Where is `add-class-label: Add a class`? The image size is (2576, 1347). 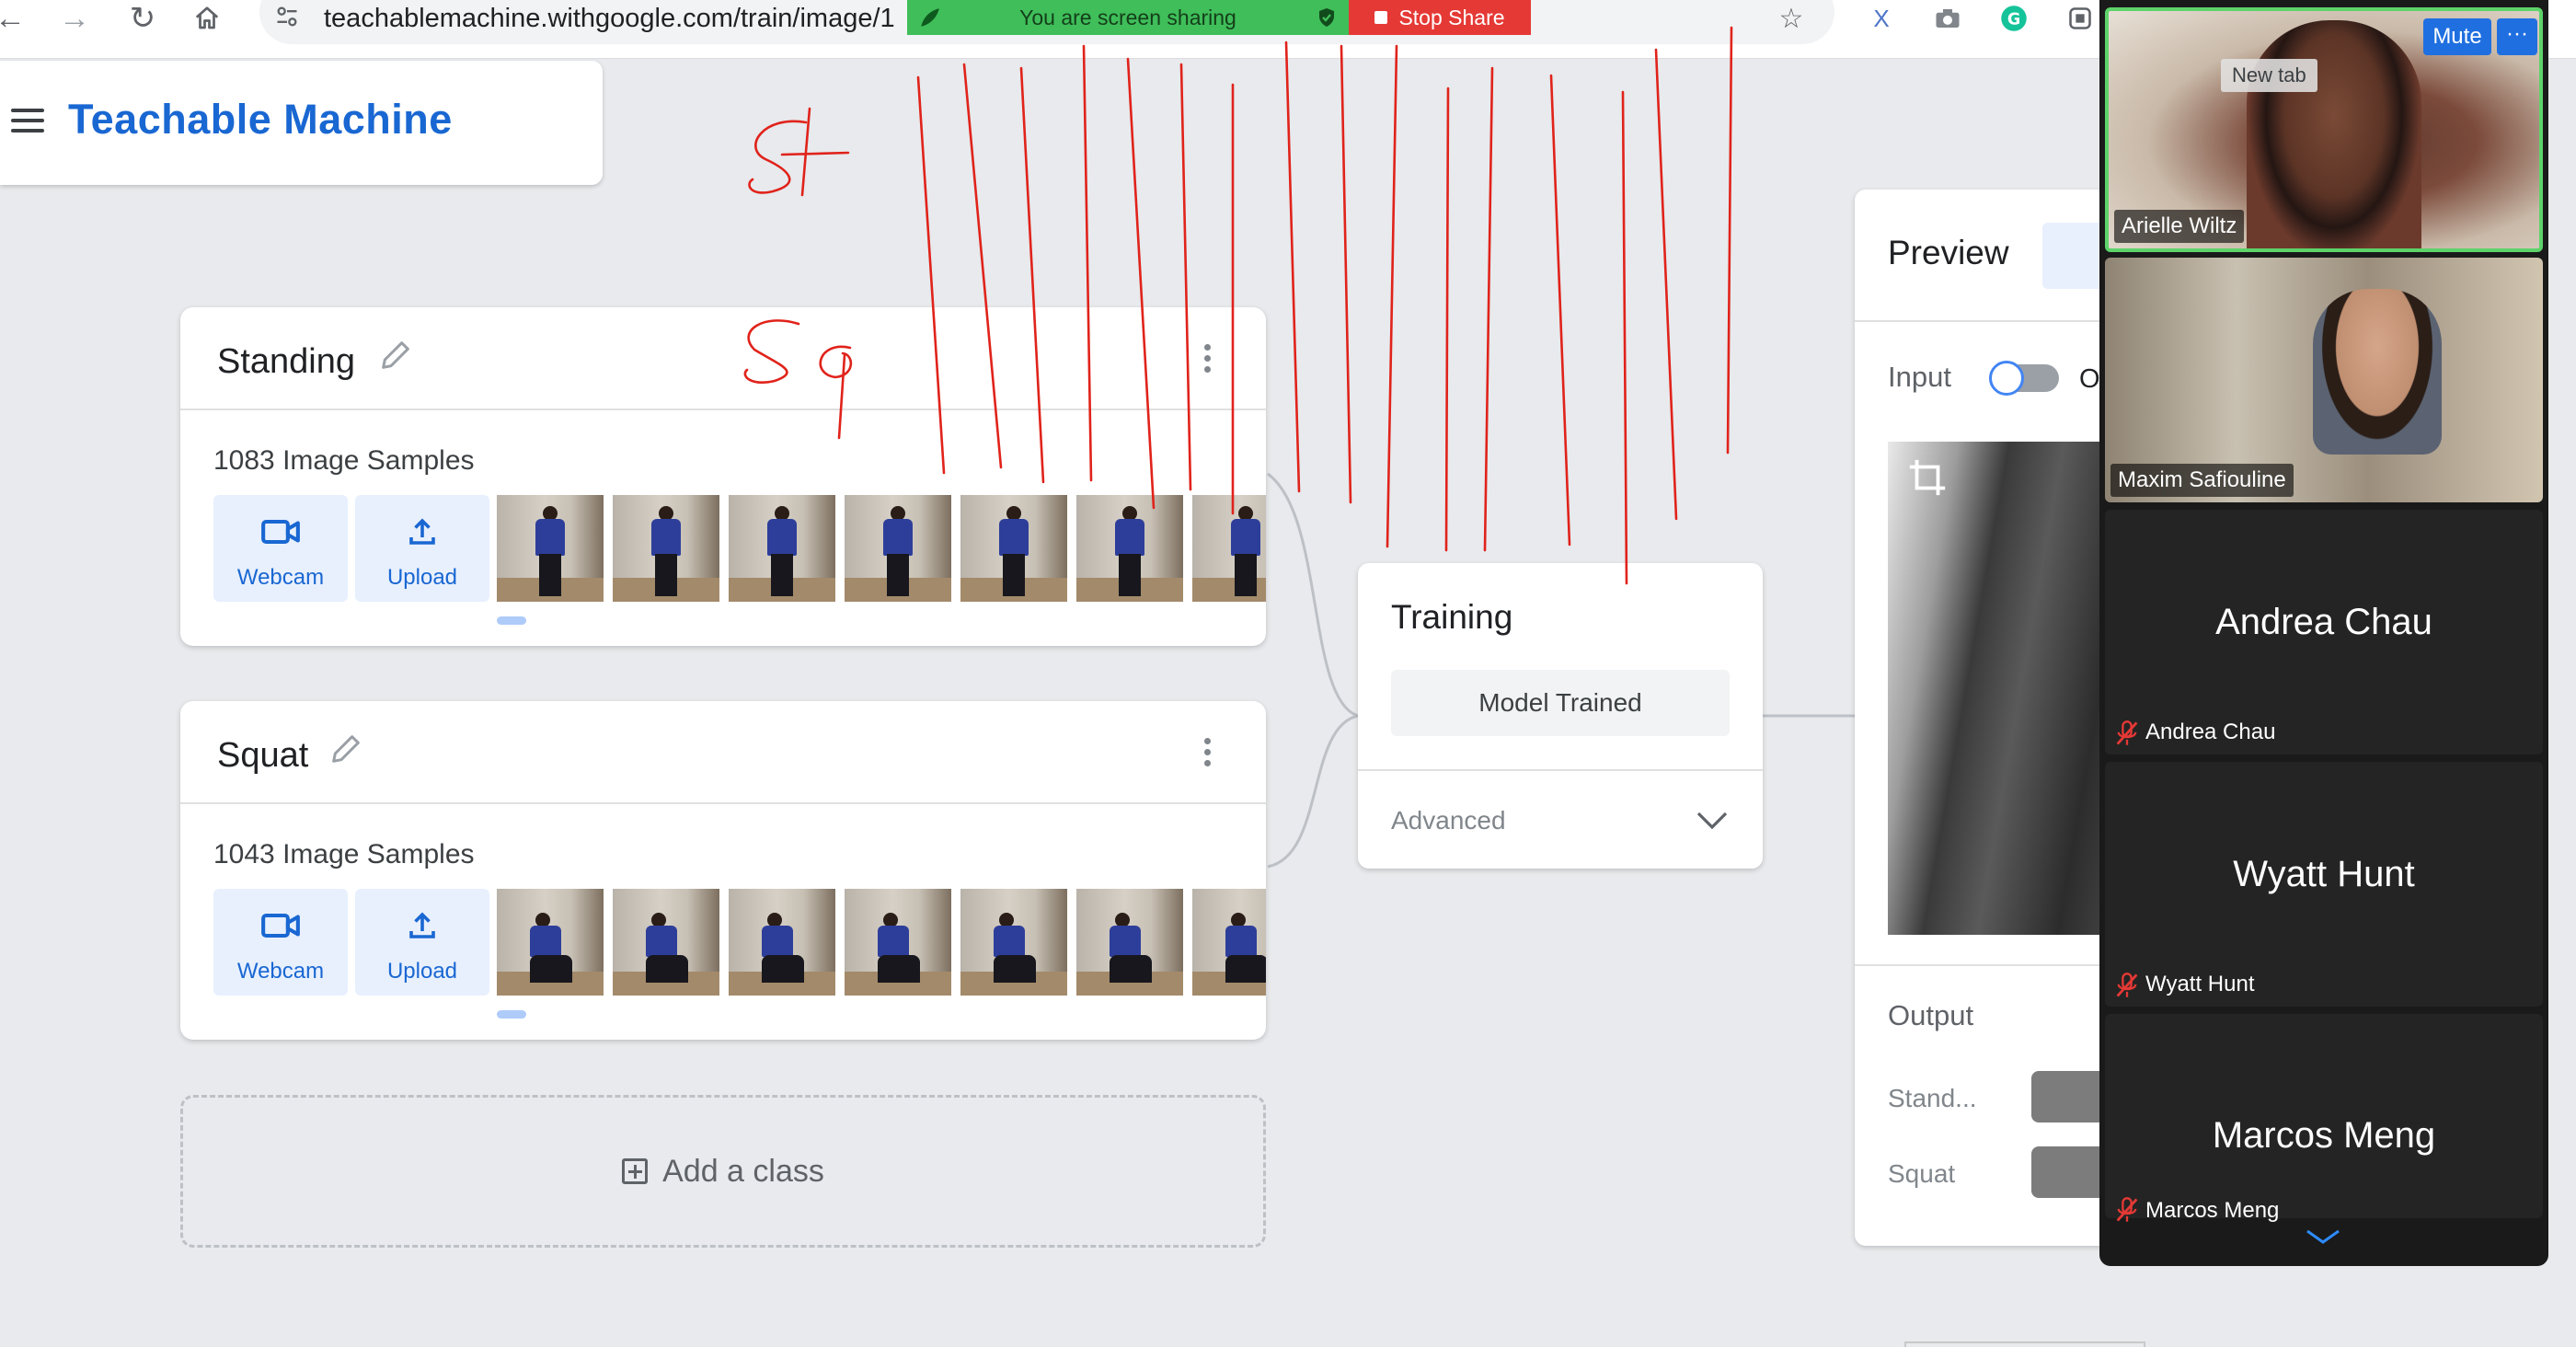 add-class-label: Add a class is located at coordinates (743, 1171).